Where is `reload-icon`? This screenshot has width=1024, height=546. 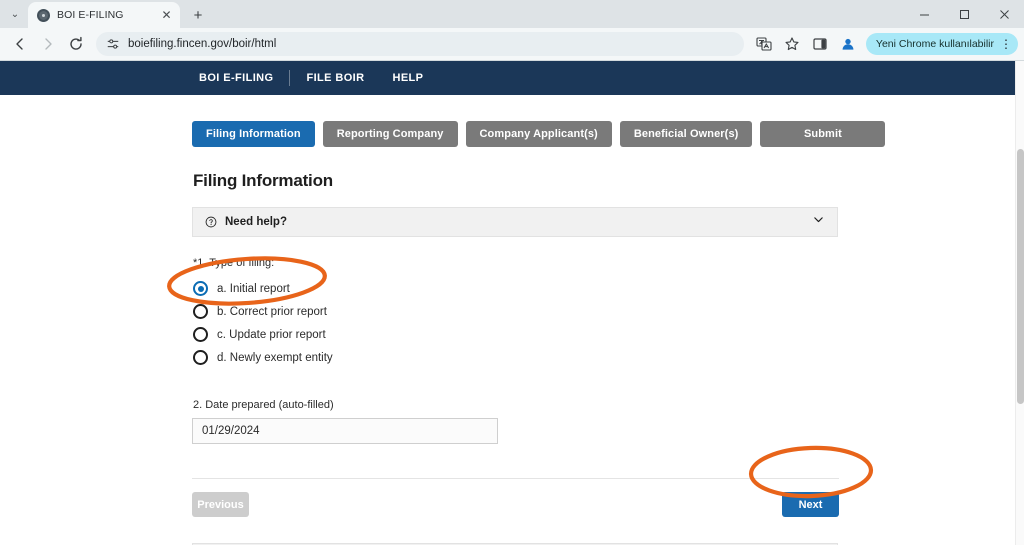
reload-icon is located at coordinates (76, 44).